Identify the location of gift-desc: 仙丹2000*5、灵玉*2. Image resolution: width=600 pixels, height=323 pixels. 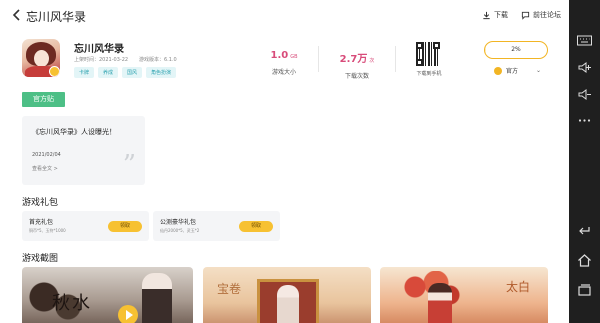
(180, 230).